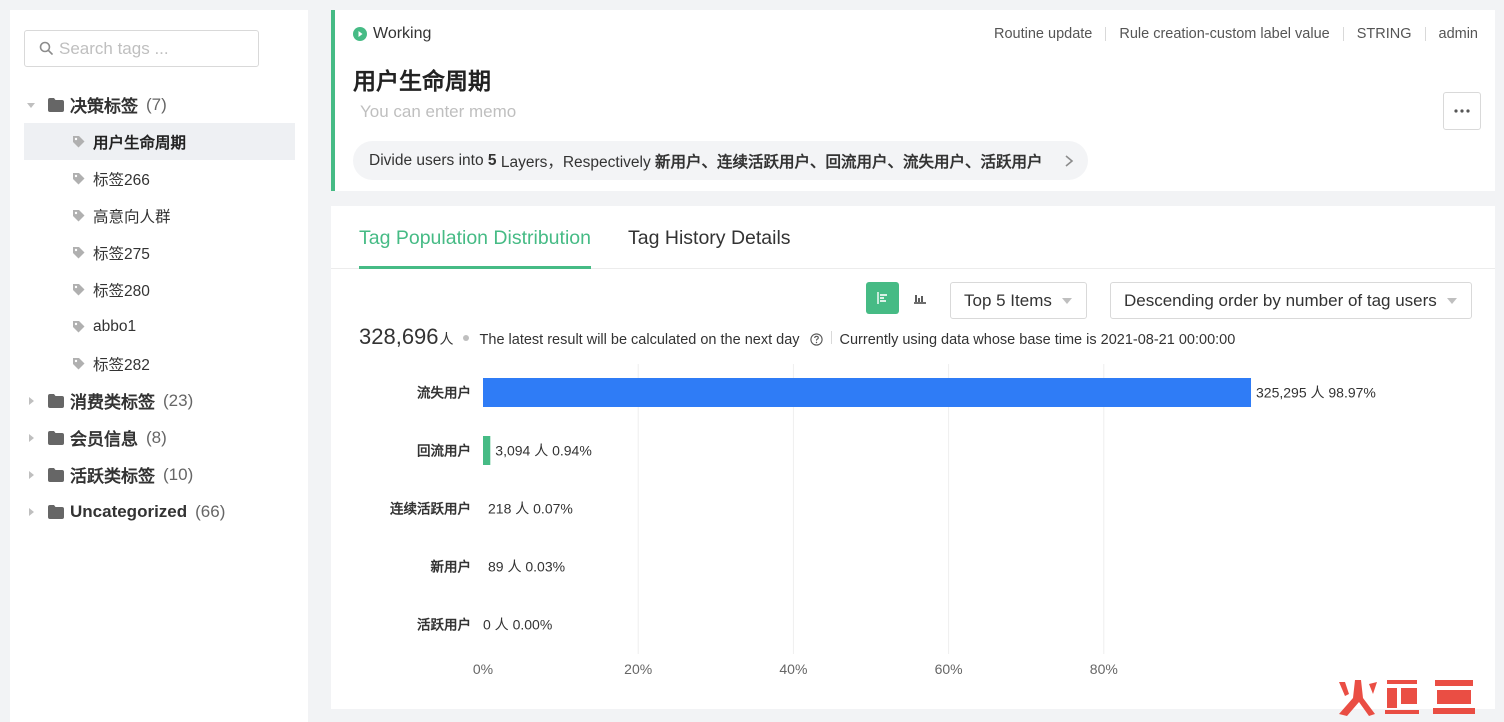  Describe the element at coordinates (121, 365) in the screenshot. I see `tag-item-name: 标签282` at that location.